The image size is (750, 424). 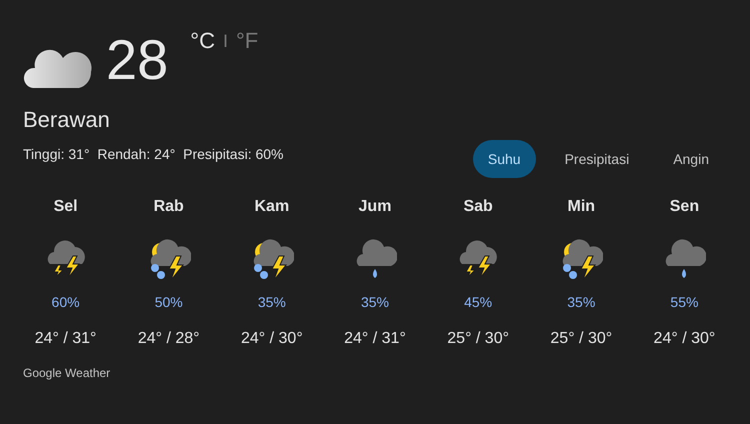 I want to click on tab: Suhu, so click(x=504, y=159).